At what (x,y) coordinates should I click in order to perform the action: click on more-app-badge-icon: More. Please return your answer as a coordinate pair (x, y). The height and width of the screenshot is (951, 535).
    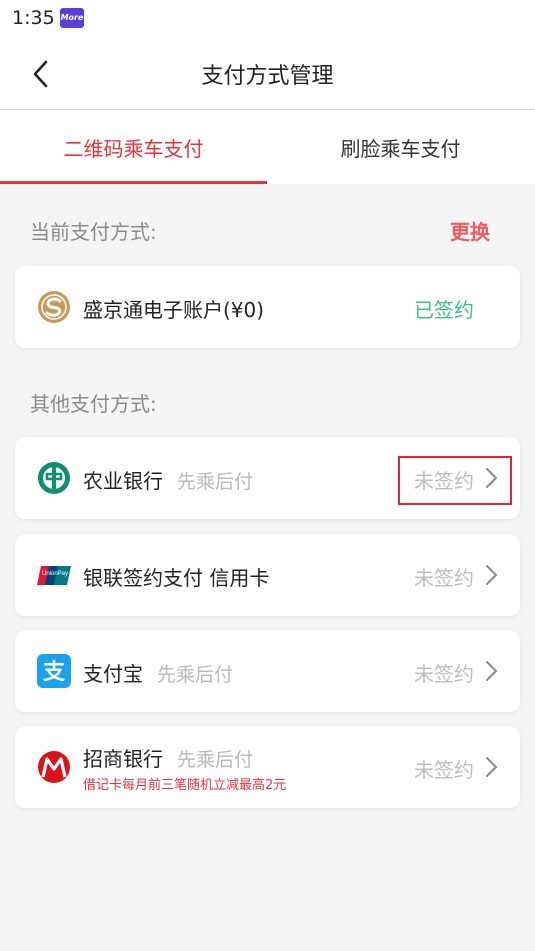
    Looking at the image, I should click on (72, 18).